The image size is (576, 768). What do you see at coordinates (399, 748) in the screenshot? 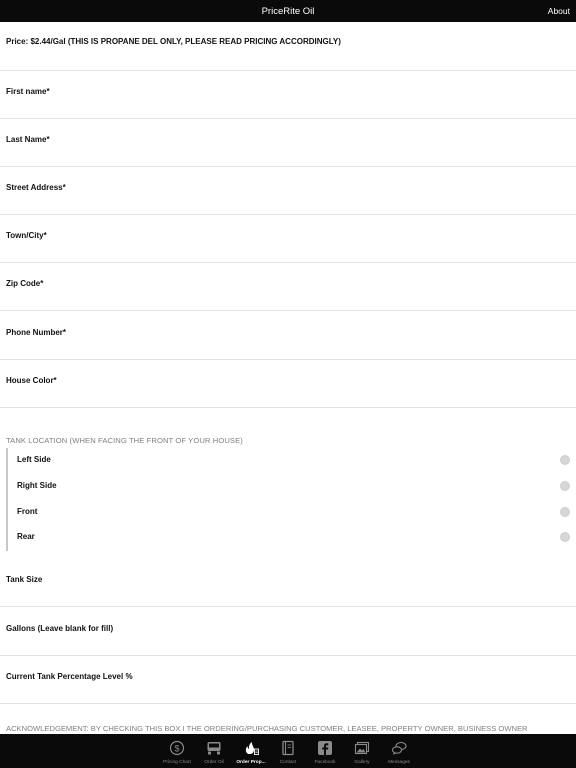
I see `chat-bubbles-icon` at bounding box center [399, 748].